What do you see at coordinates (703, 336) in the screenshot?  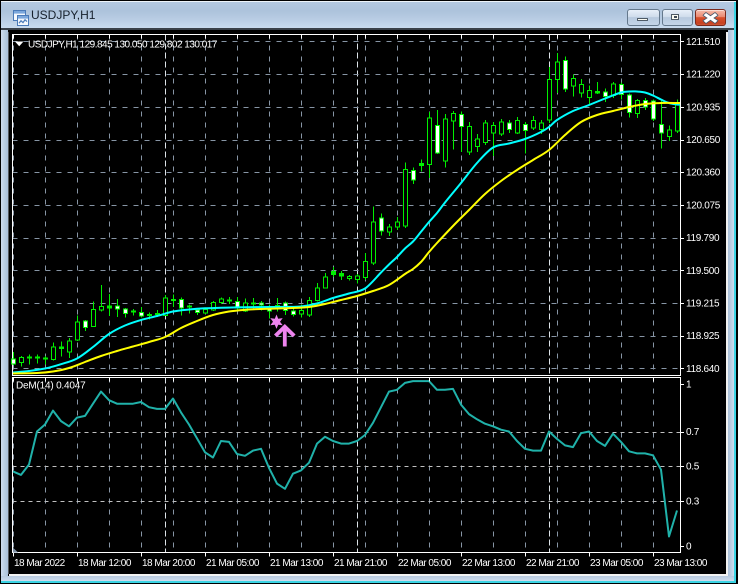 I see `svg-text: 118.925` at bounding box center [703, 336].